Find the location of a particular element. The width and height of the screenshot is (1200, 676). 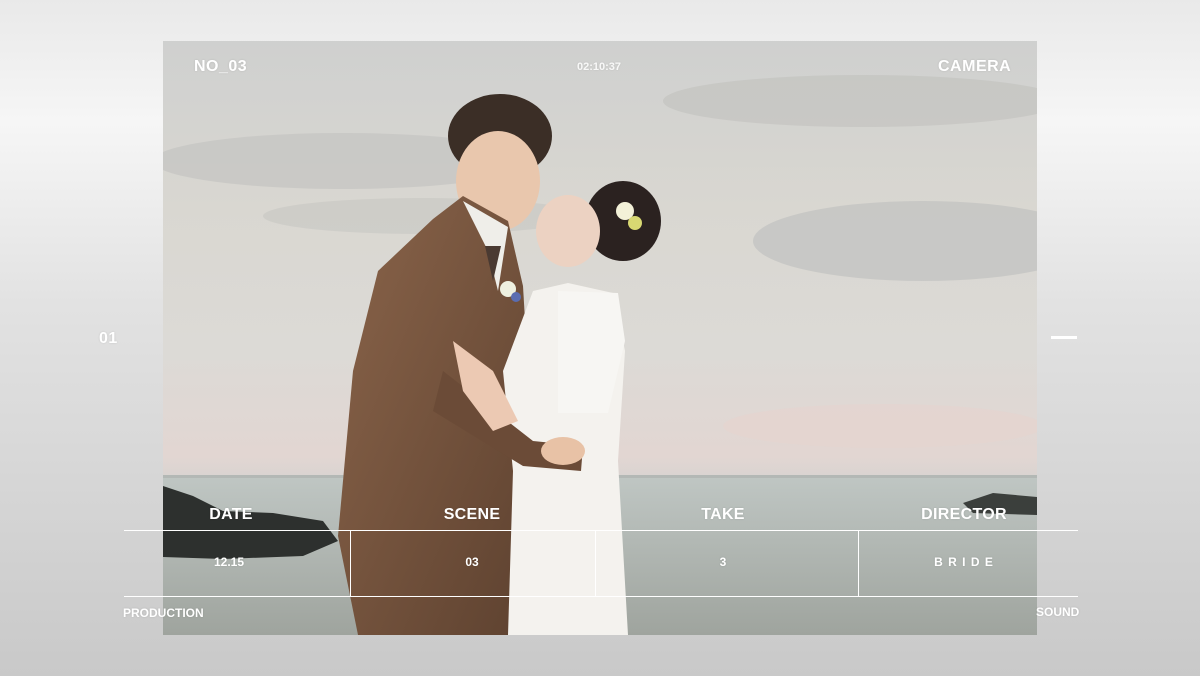

camera-label: CAMERA is located at coordinates (975, 66).